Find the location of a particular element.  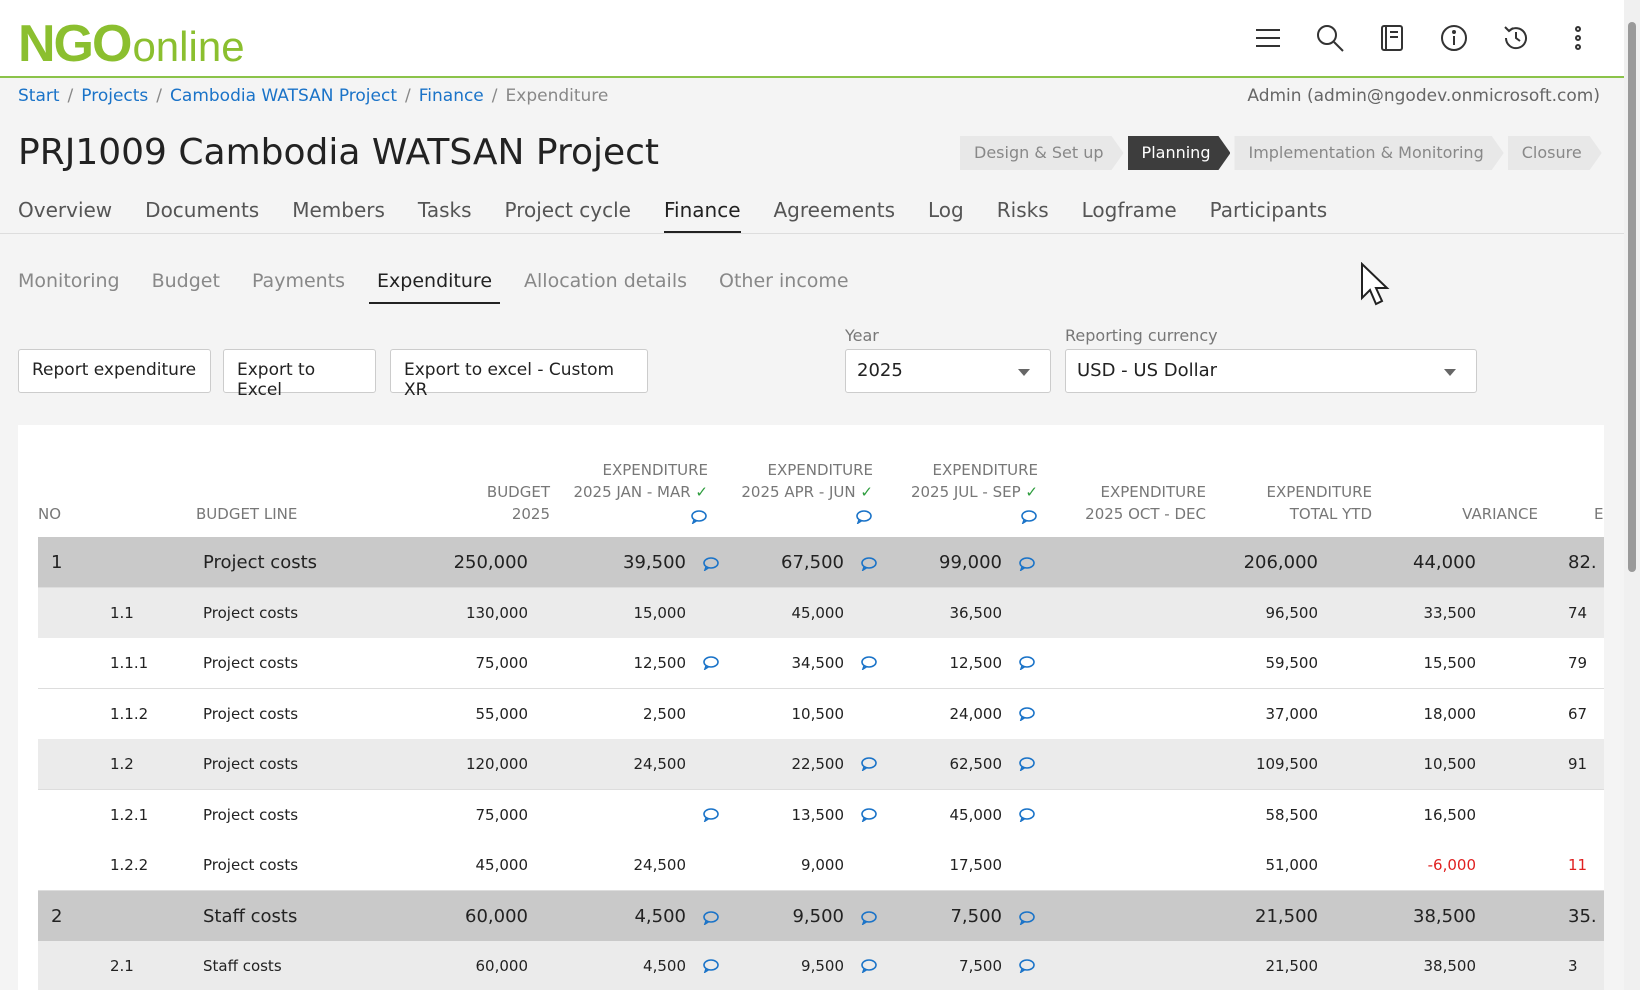

cell-q3: 62,500 is located at coordinates (932, 764).